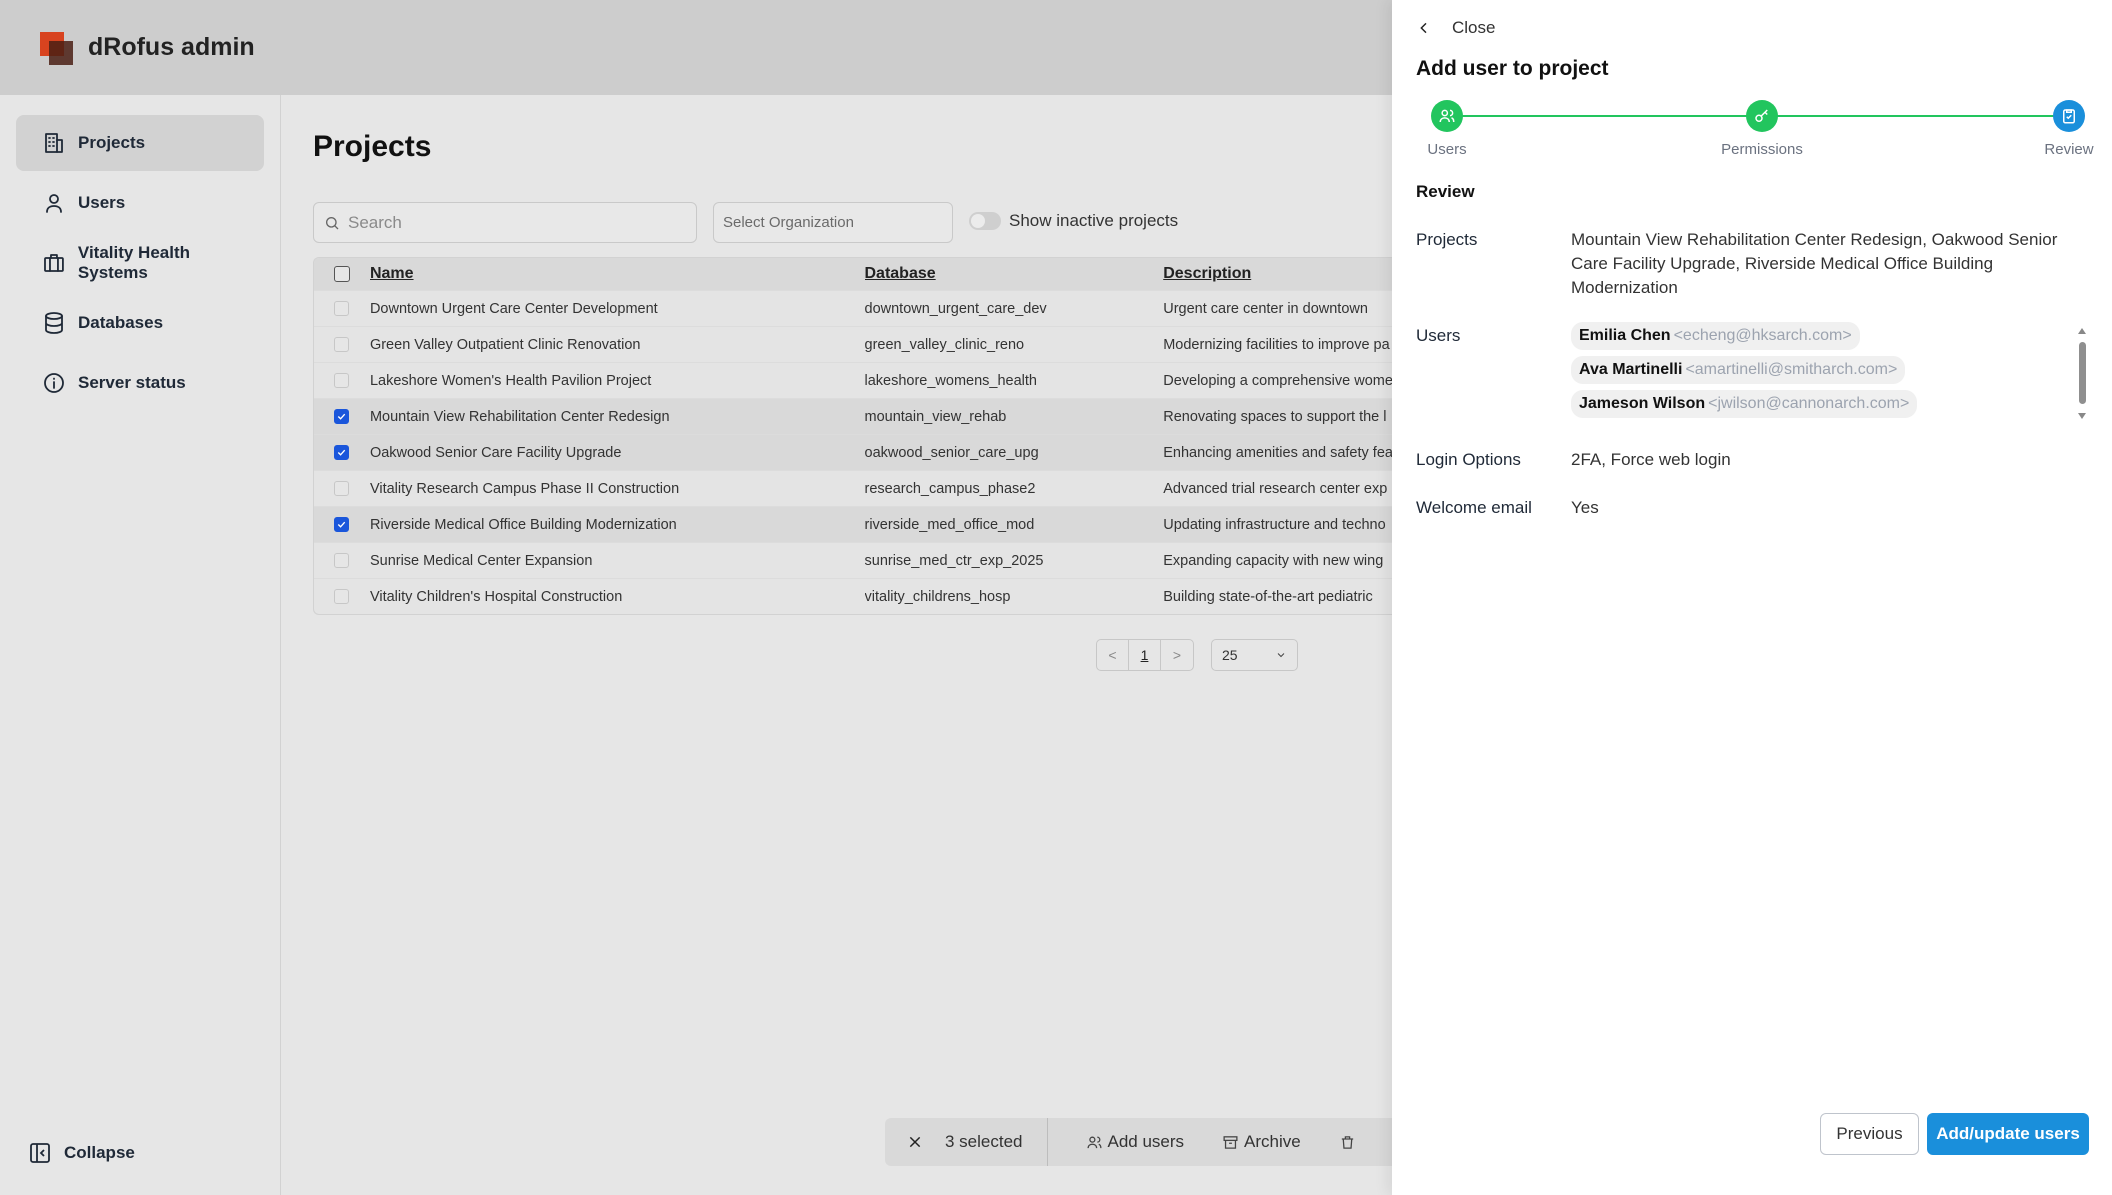  What do you see at coordinates (1146, 1141) in the screenshot?
I see `add-users-label: Add users` at bounding box center [1146, 1141].